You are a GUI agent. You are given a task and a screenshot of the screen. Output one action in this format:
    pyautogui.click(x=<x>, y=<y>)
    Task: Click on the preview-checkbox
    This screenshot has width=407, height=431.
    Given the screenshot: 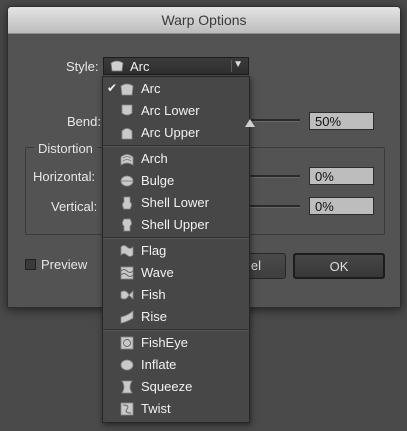 What is the action you would take?
    pyautogui.click(x=30, y=264)
    